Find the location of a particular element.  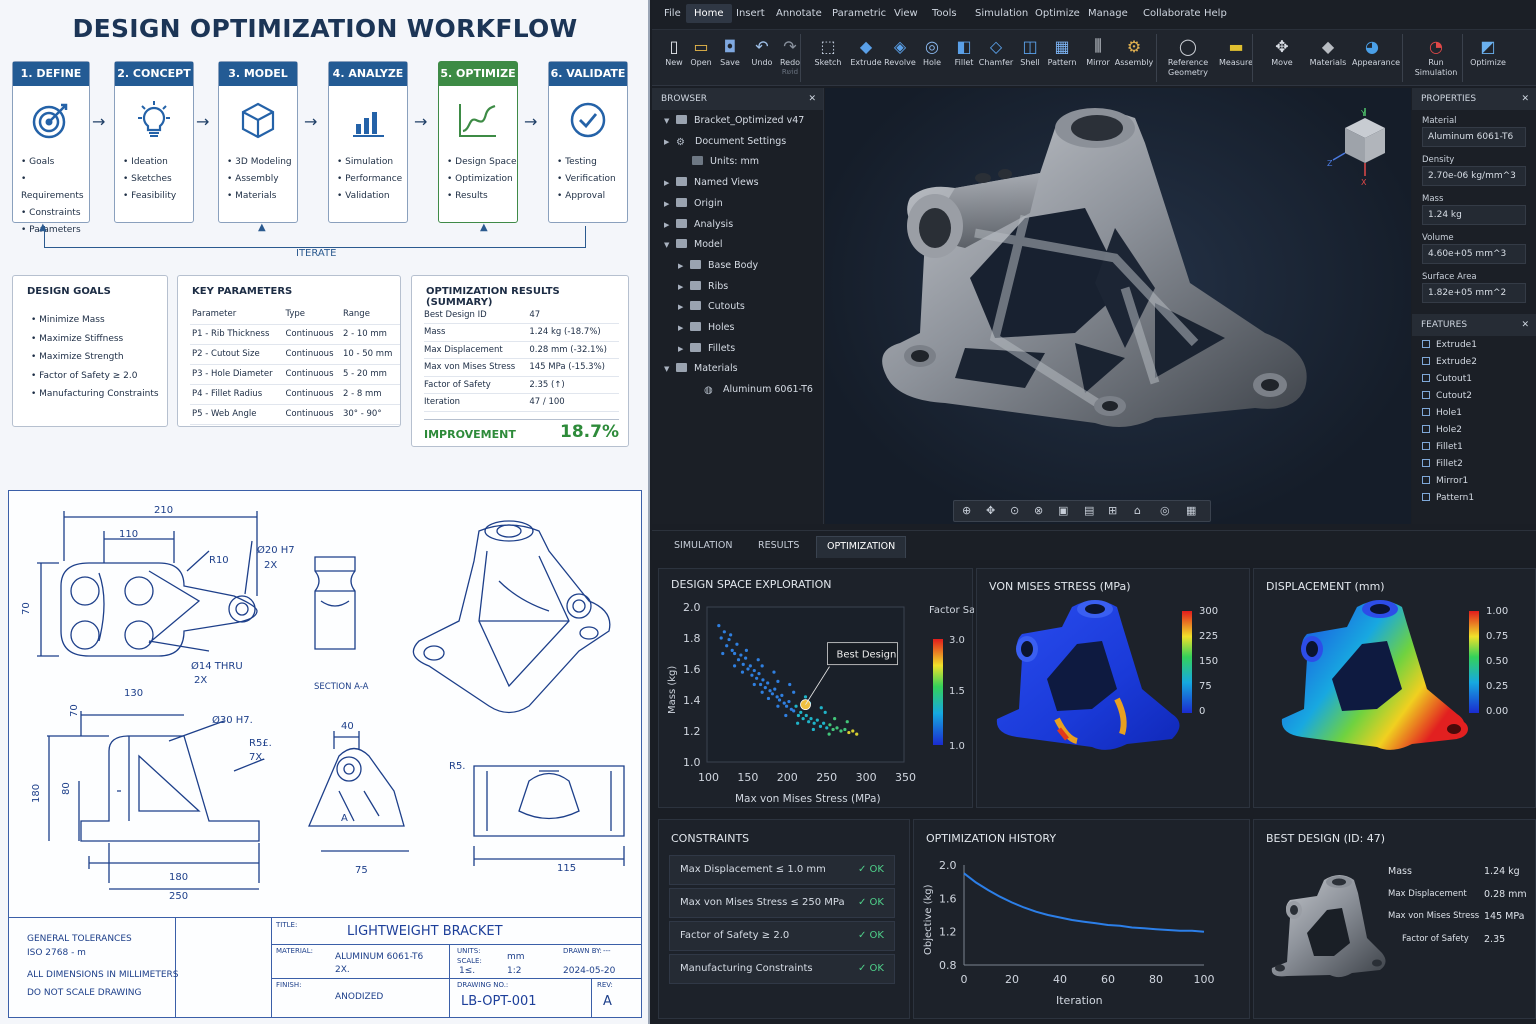

feature-item: Mirror1 is located at coordinates (1445, 481).